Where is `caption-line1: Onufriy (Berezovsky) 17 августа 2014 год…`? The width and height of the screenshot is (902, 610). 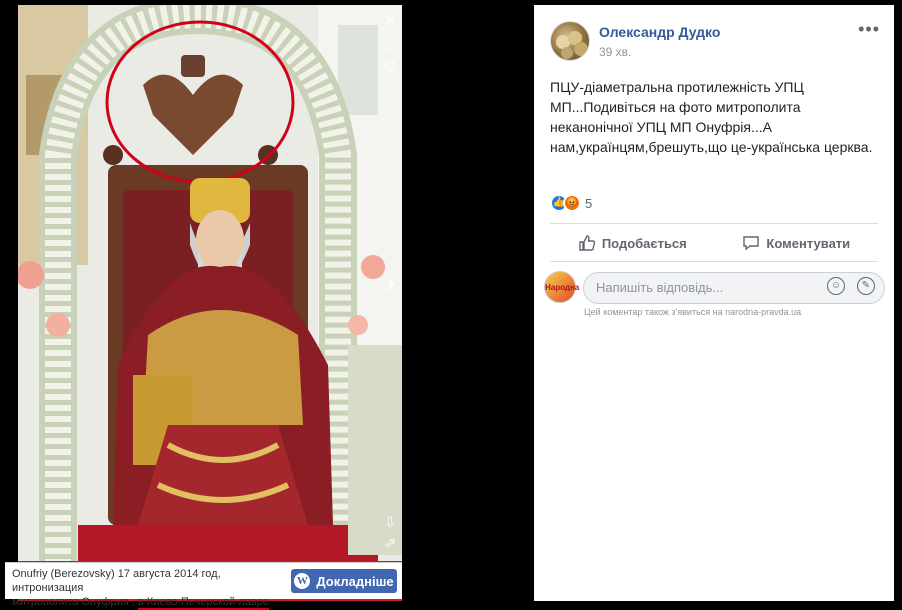
caption-line1: Onufriy (Berezovsky) 17 августа 2014 год… is located at coordinates (116, 581).